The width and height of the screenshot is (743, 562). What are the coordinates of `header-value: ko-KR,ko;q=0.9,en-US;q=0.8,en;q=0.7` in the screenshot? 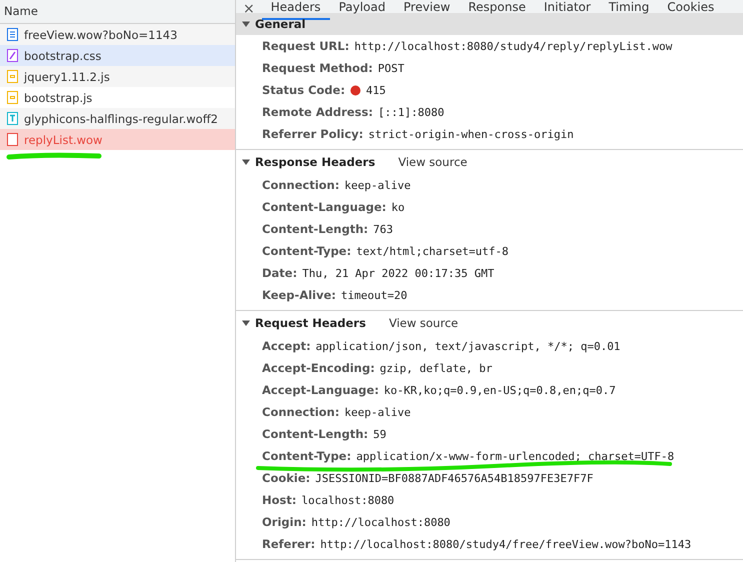 It's located at (500, 390).